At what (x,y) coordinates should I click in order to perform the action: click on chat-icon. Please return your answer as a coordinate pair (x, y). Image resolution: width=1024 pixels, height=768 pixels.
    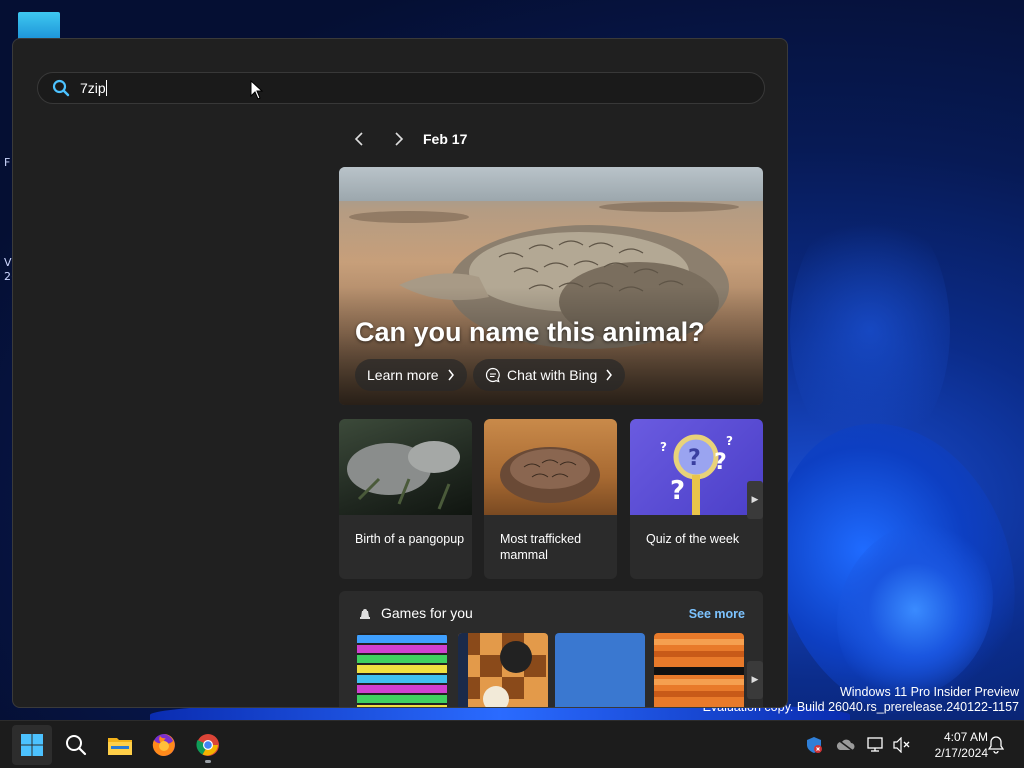
    Looking at the image, I should click on (492, 375).